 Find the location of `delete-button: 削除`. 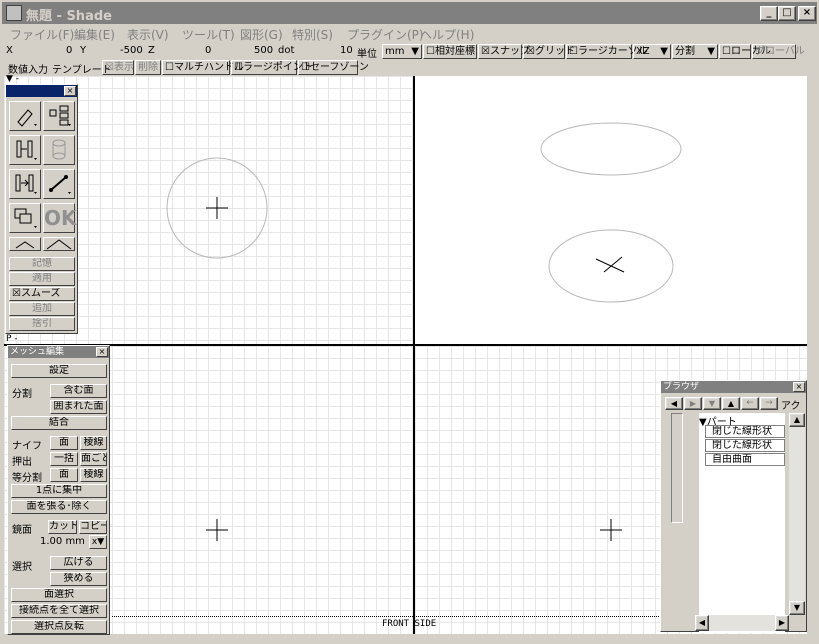

delete-button: 削除 is located at coordinates (148, 67).